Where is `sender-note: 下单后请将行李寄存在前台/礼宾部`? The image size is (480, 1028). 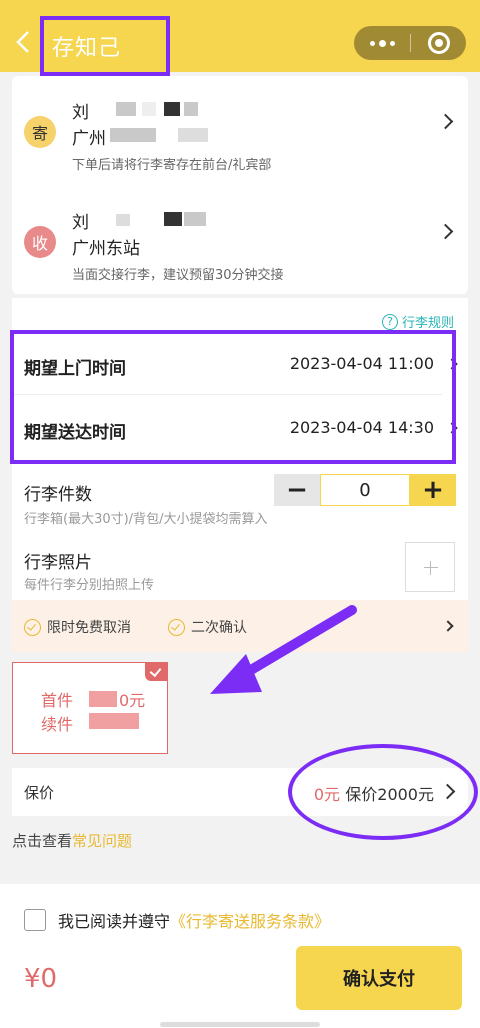
sender-note: 下单后请将行李寄存在前台/礼宾部 is located at coordinates (172, 165).